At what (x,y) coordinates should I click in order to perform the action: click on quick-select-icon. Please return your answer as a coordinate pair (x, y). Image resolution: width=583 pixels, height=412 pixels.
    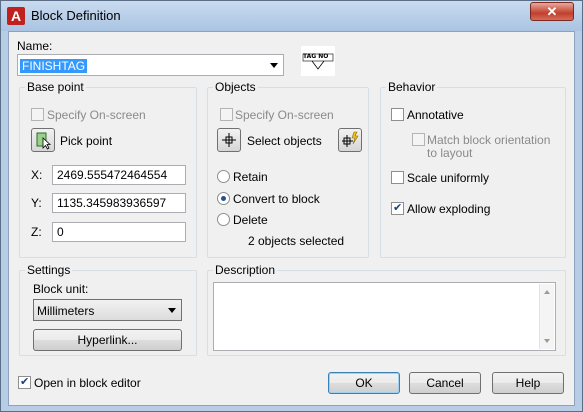
    Looking at the image, I should click on (350, 139).